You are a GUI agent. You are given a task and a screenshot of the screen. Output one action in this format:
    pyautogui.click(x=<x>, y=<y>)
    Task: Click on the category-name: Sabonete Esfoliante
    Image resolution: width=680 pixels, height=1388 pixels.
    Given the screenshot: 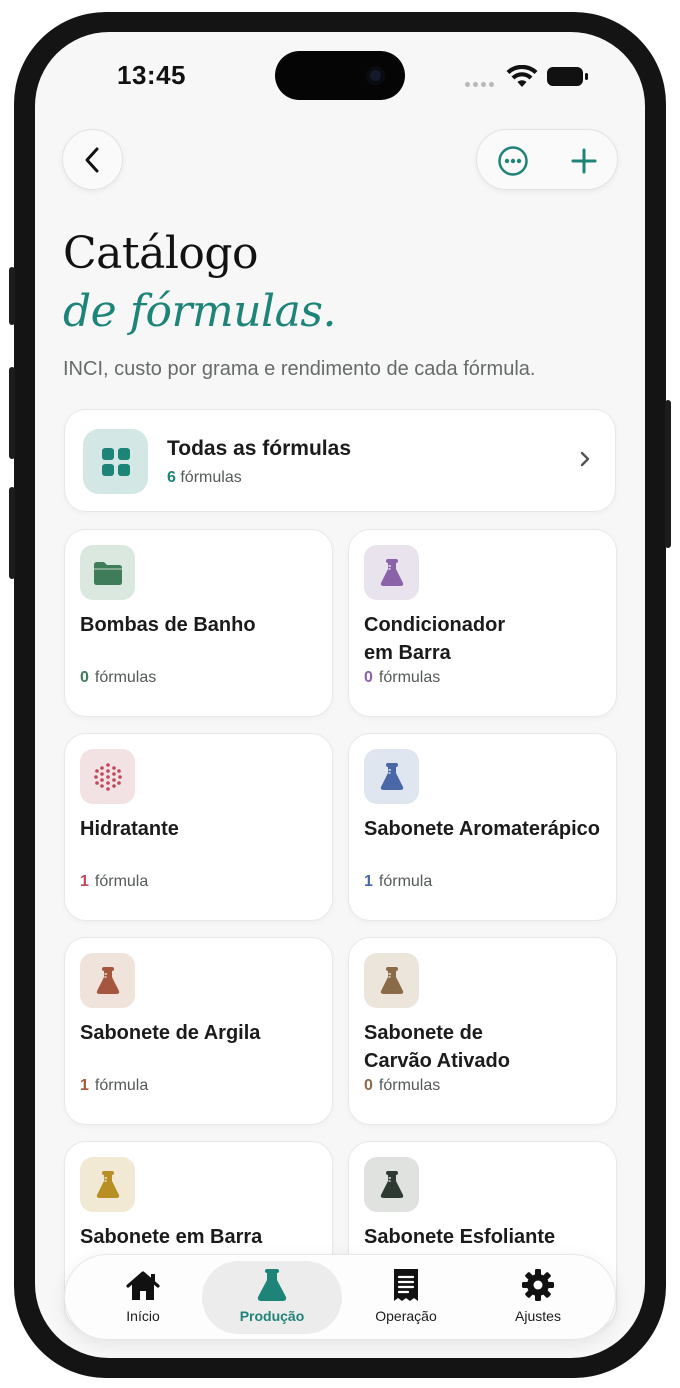 What is the action you would take?
    pyautogui.click(x=460, y=1237)
    